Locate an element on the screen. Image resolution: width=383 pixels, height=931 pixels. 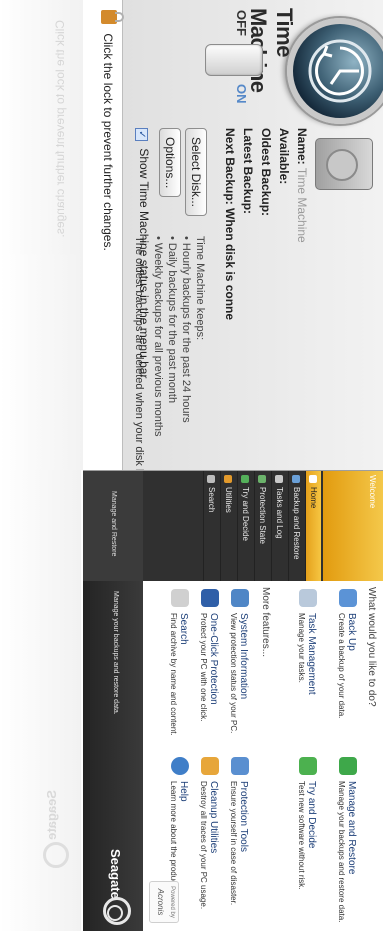
try-decide-icon is located at coordinates (245, 479).